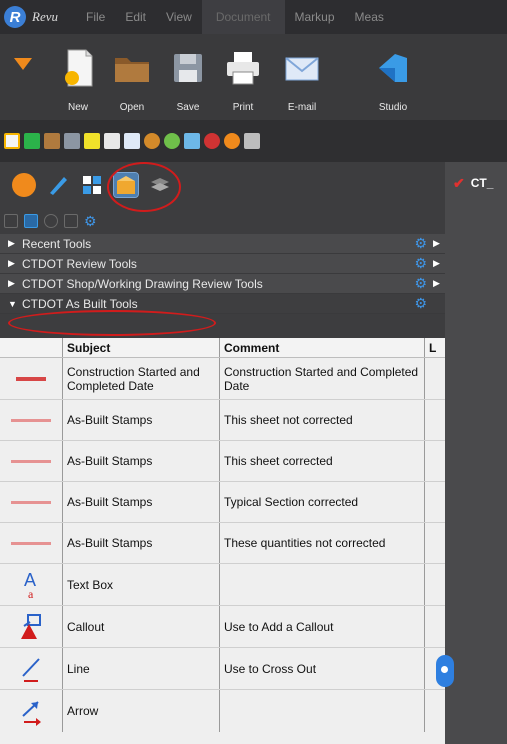 The height and width of the screenshot is (744, 507). Describe the element at coordinates (141, 584) in the screenshot. I see `row-subject: Text Box` at that location.